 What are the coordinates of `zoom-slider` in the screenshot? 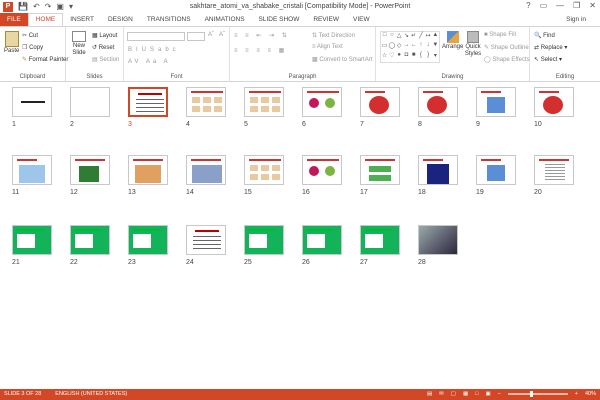 It's located at (537, 394).